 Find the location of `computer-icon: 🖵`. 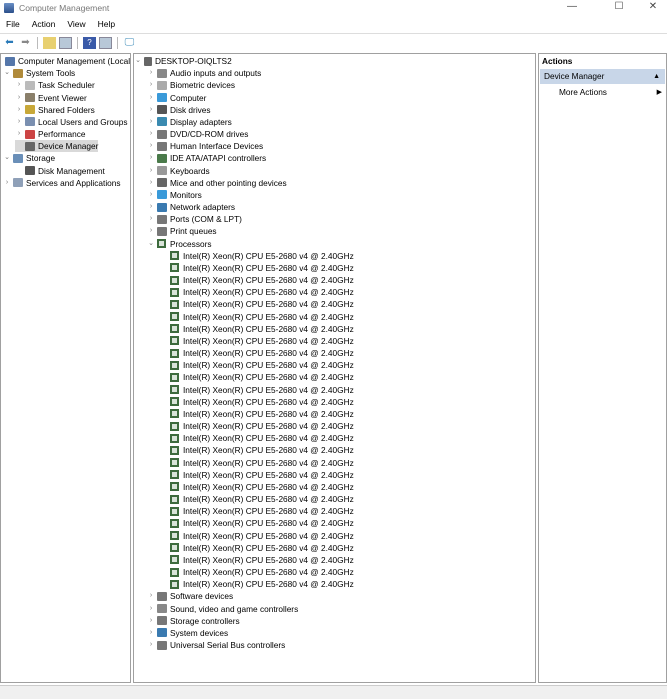

computer-icon: 🖵 is located at coordinates (129, 43).